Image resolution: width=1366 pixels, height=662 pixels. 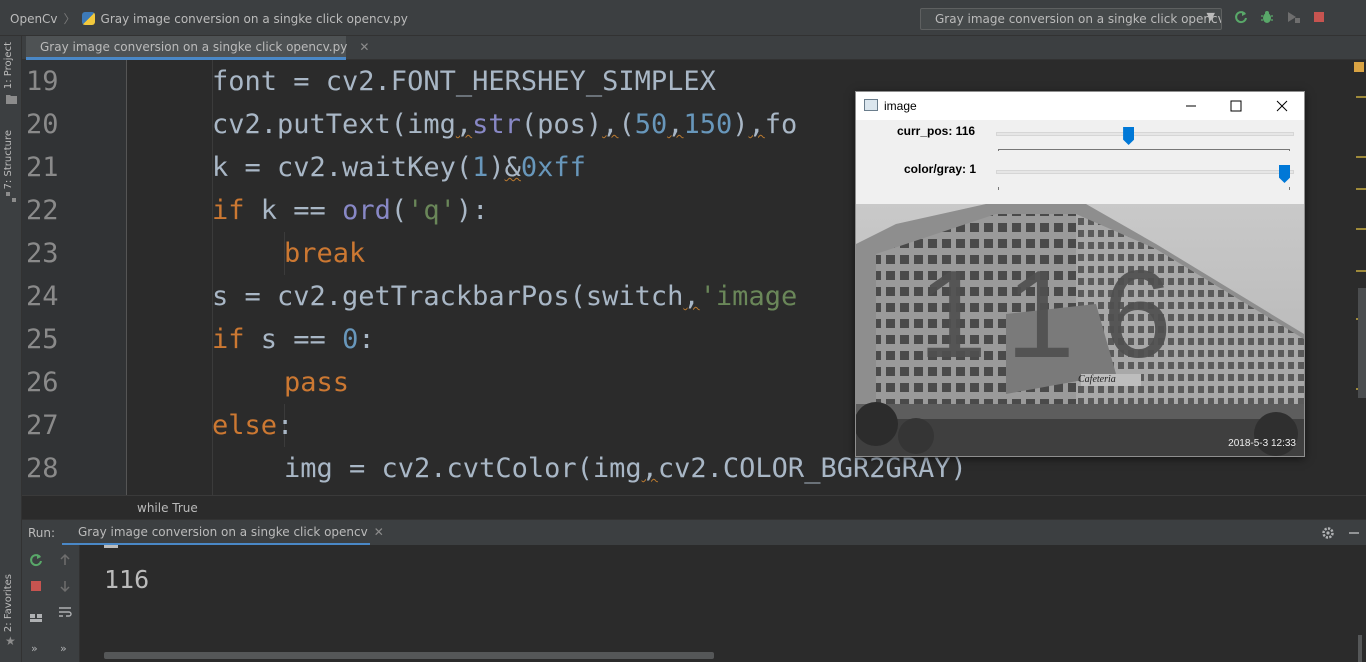 What do you see at coordinates (1080, 106) in the screenshot?
I see `window-title-bar: image` at bounding box center [1080, 106].